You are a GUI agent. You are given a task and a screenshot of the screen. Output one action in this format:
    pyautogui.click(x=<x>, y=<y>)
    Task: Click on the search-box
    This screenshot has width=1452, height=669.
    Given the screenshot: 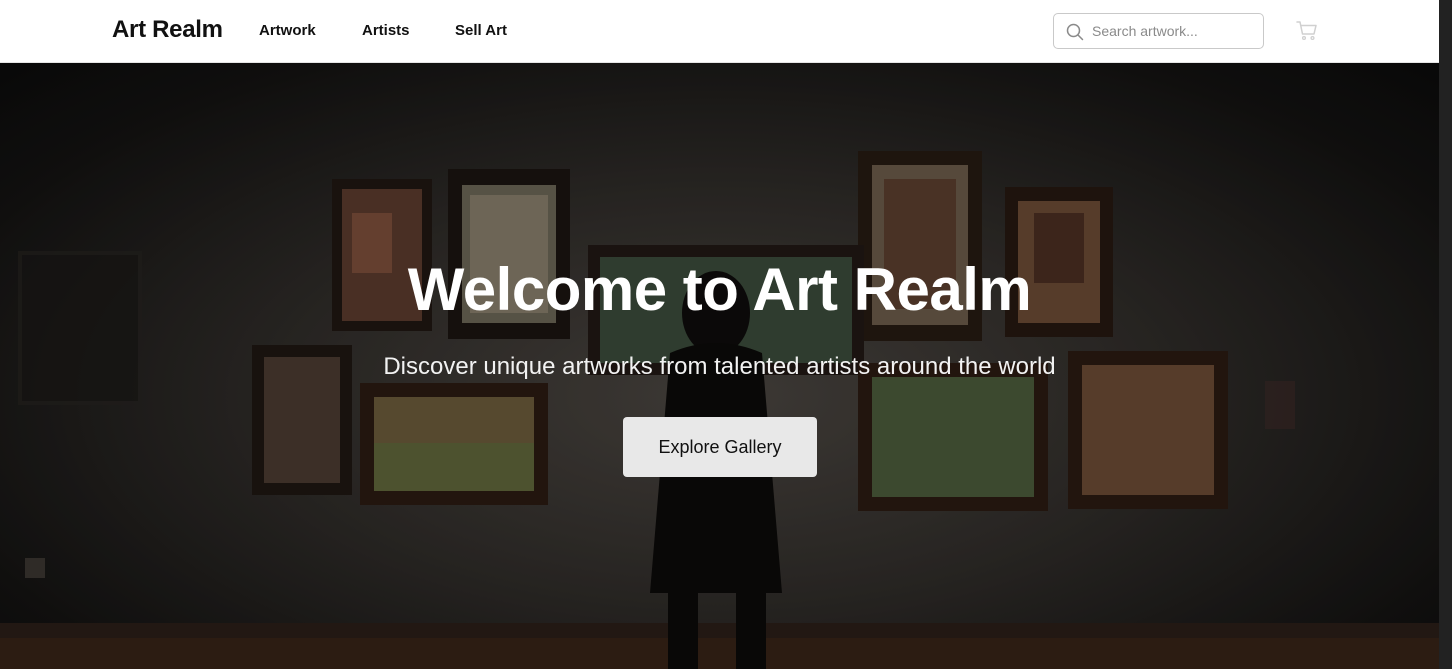 What is the action you would take?
    pyautogui.click(x=1158, y=31)
    